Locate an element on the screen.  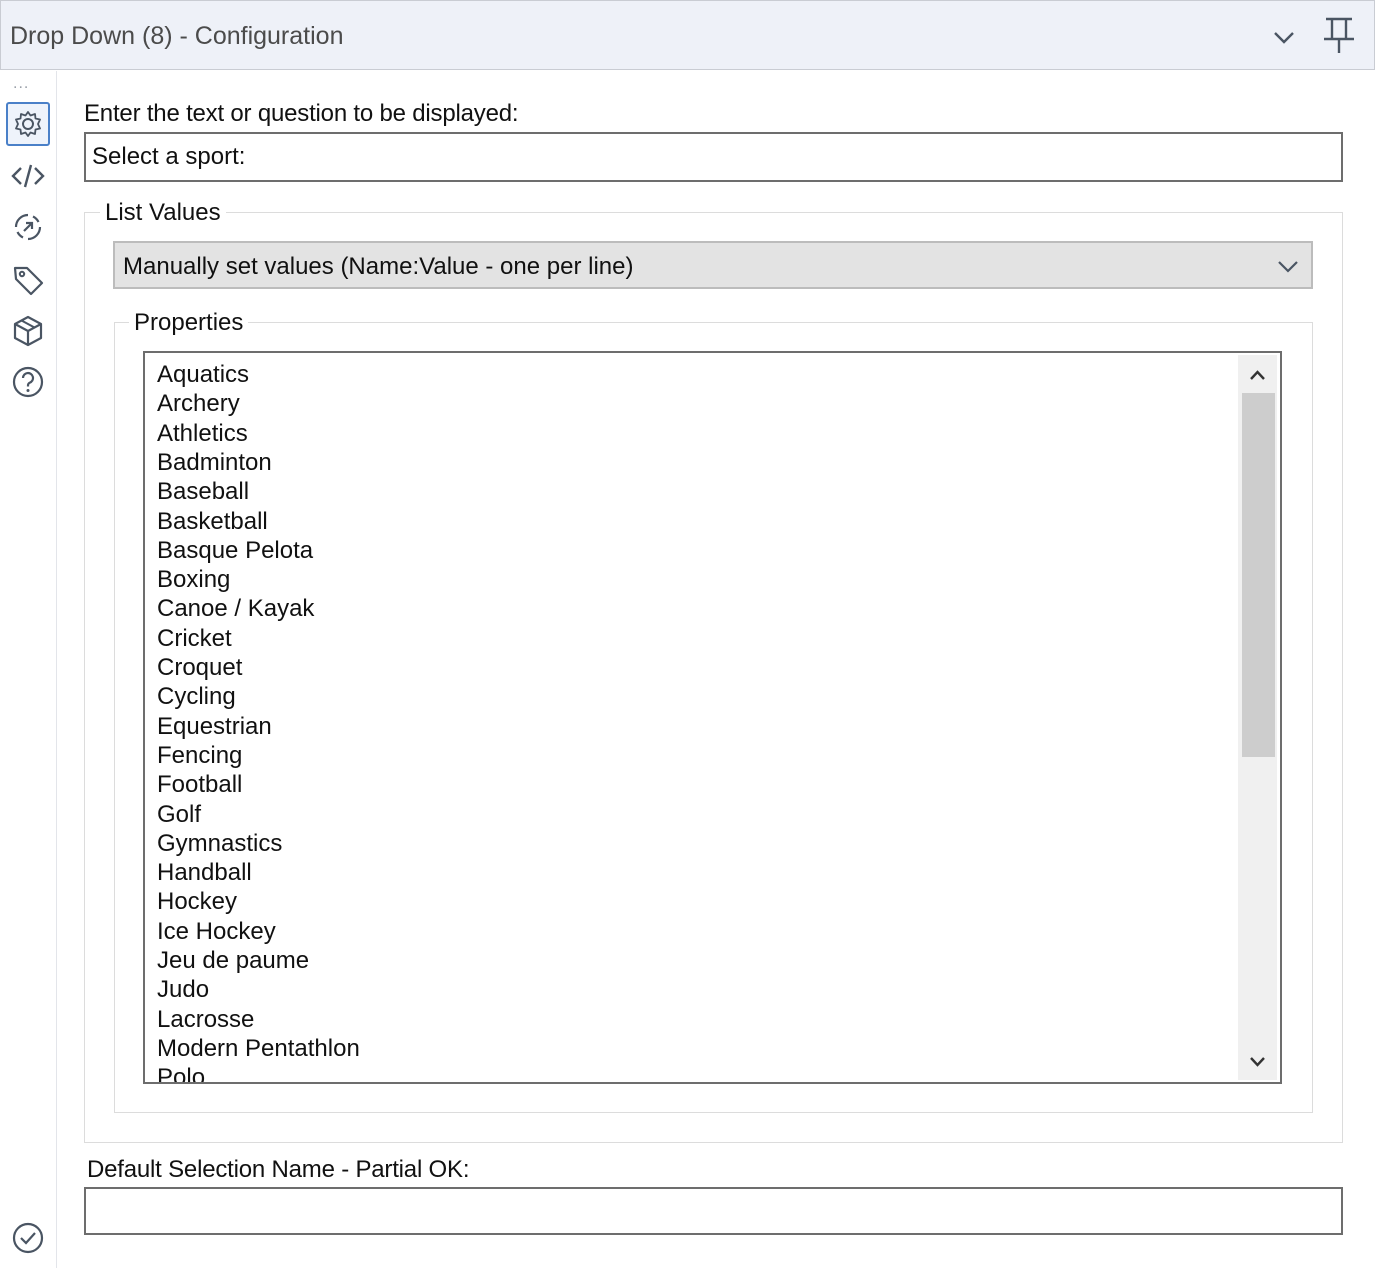
pin-icon is located at coordinates (1339, 36).